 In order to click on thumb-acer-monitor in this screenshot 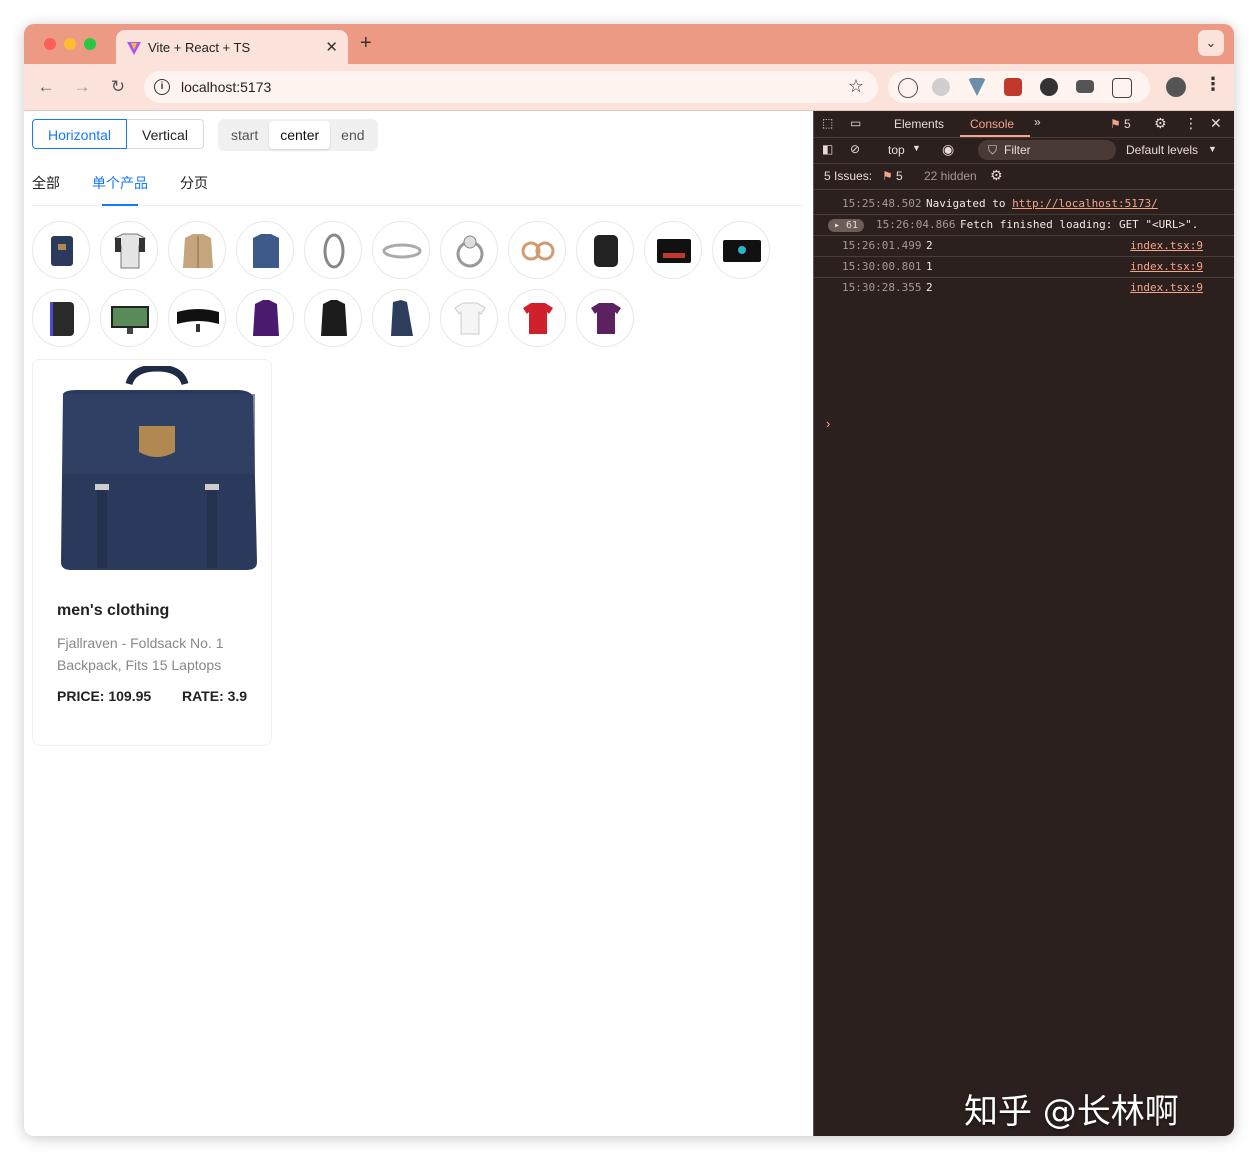, I will do `click(129, 318)`.